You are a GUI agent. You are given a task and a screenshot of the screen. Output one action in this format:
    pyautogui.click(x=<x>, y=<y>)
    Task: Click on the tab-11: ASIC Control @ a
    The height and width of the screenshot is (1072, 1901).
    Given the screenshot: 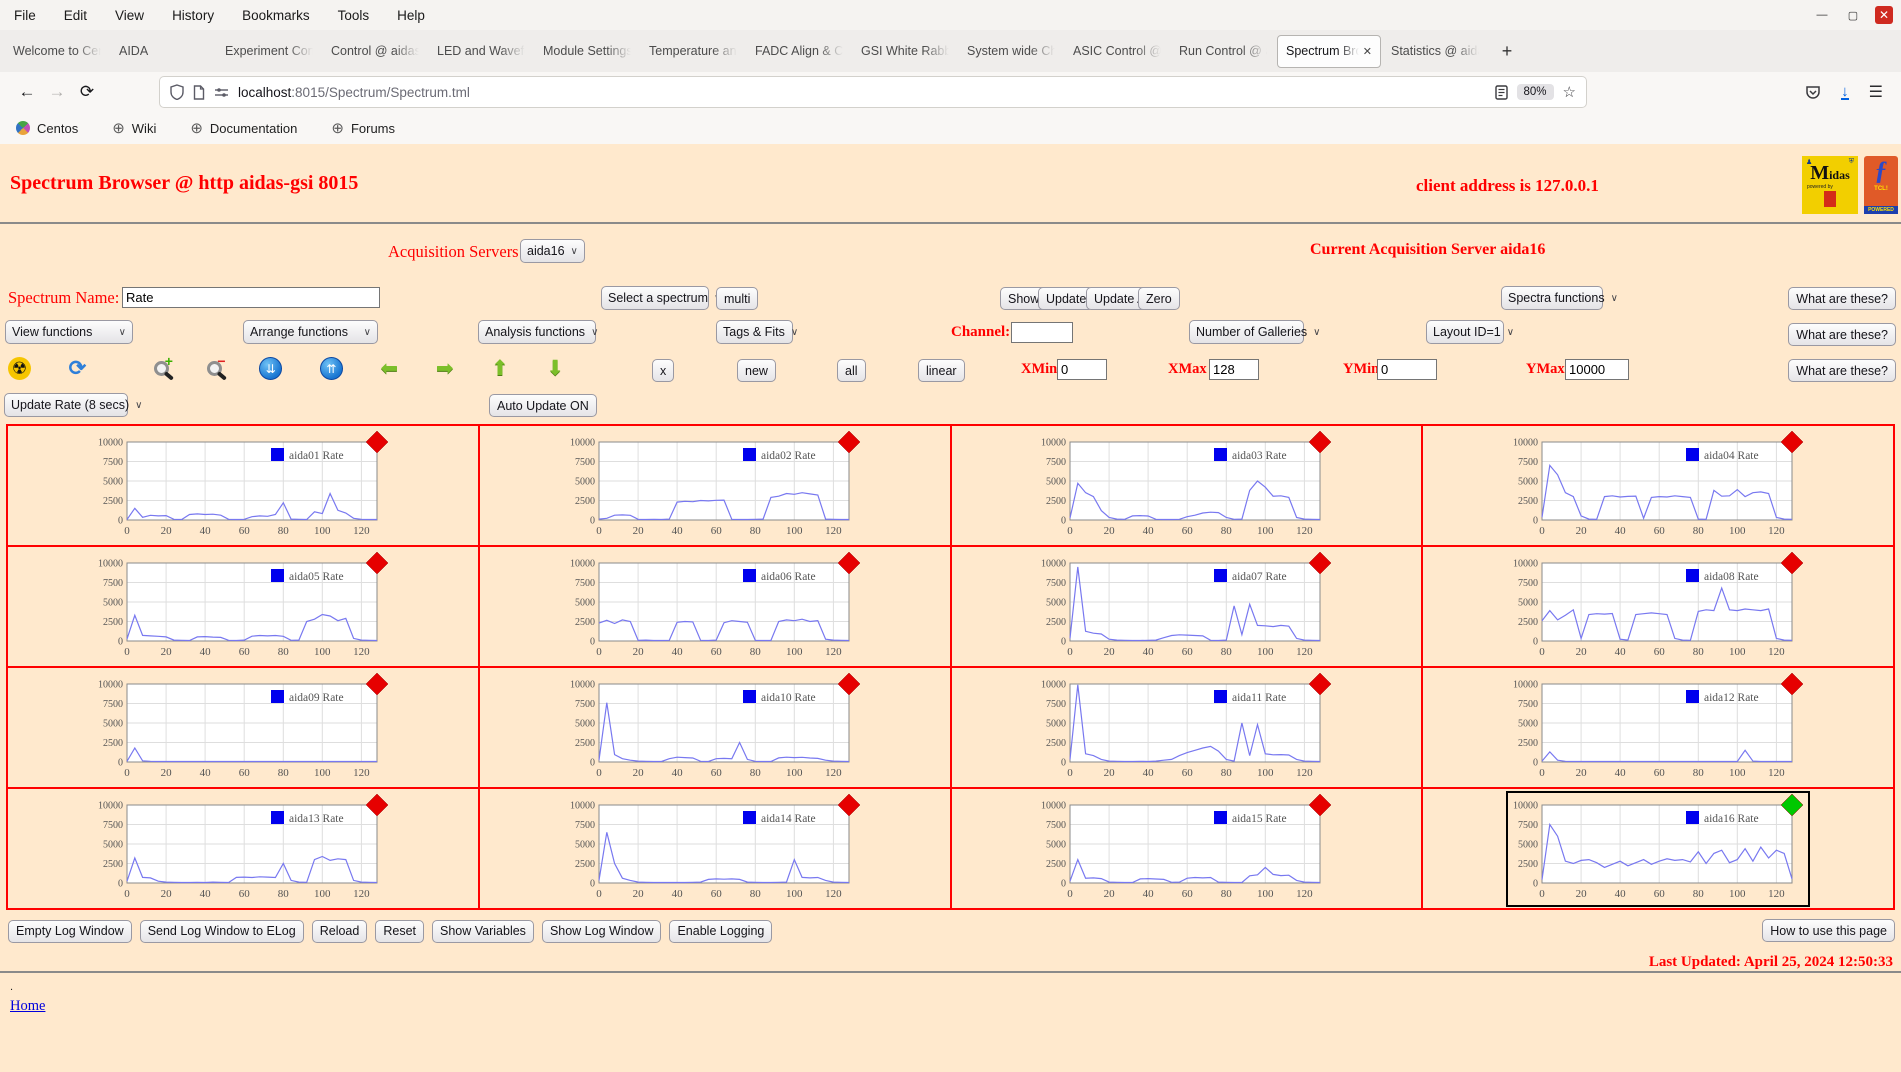 What is the action you would take?
    pyautogui.click(x=1117, y=51)
    